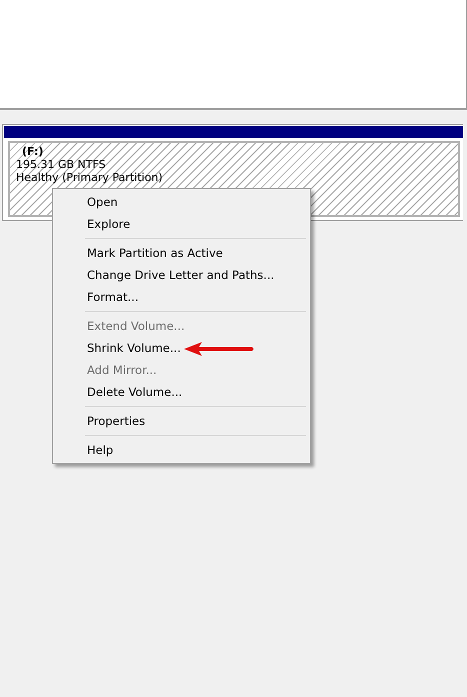  I want to click on volume-status: Healthy (Primary Partition), so click(90, 177).